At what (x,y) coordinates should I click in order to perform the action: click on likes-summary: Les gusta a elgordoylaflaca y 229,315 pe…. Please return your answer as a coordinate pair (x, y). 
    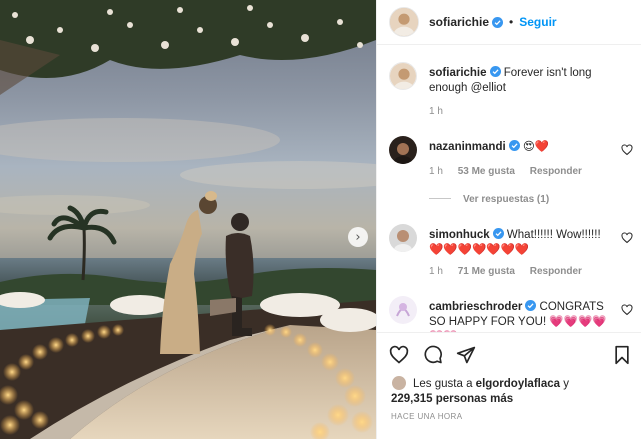
    Looking at the image, I should click on (480, 391).